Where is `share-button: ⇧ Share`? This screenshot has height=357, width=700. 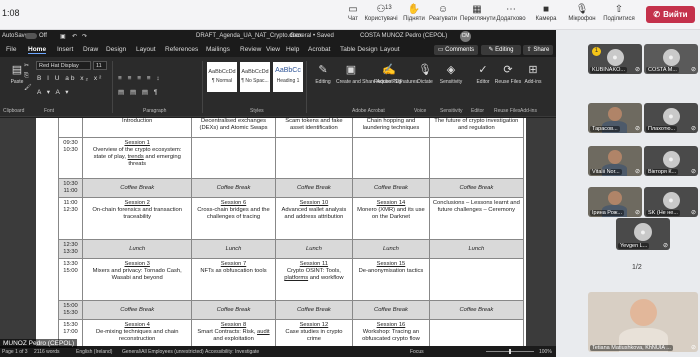 share-button: ⇧ Share is located at coordinates (538, 50).